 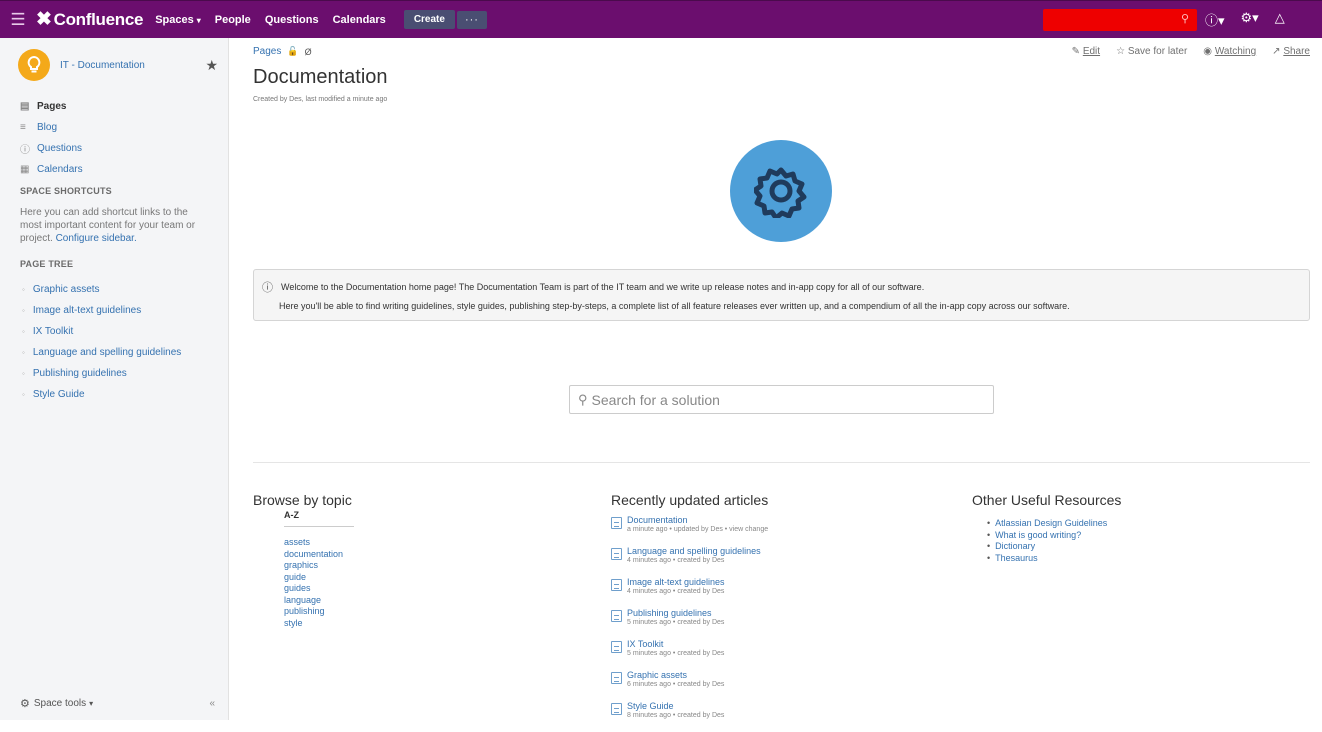 What do you see at coordinates (1151, 51) in the screenshot?
I see `save-for-later-button: ☆ Save for later` at bounding box center [1151, 51].